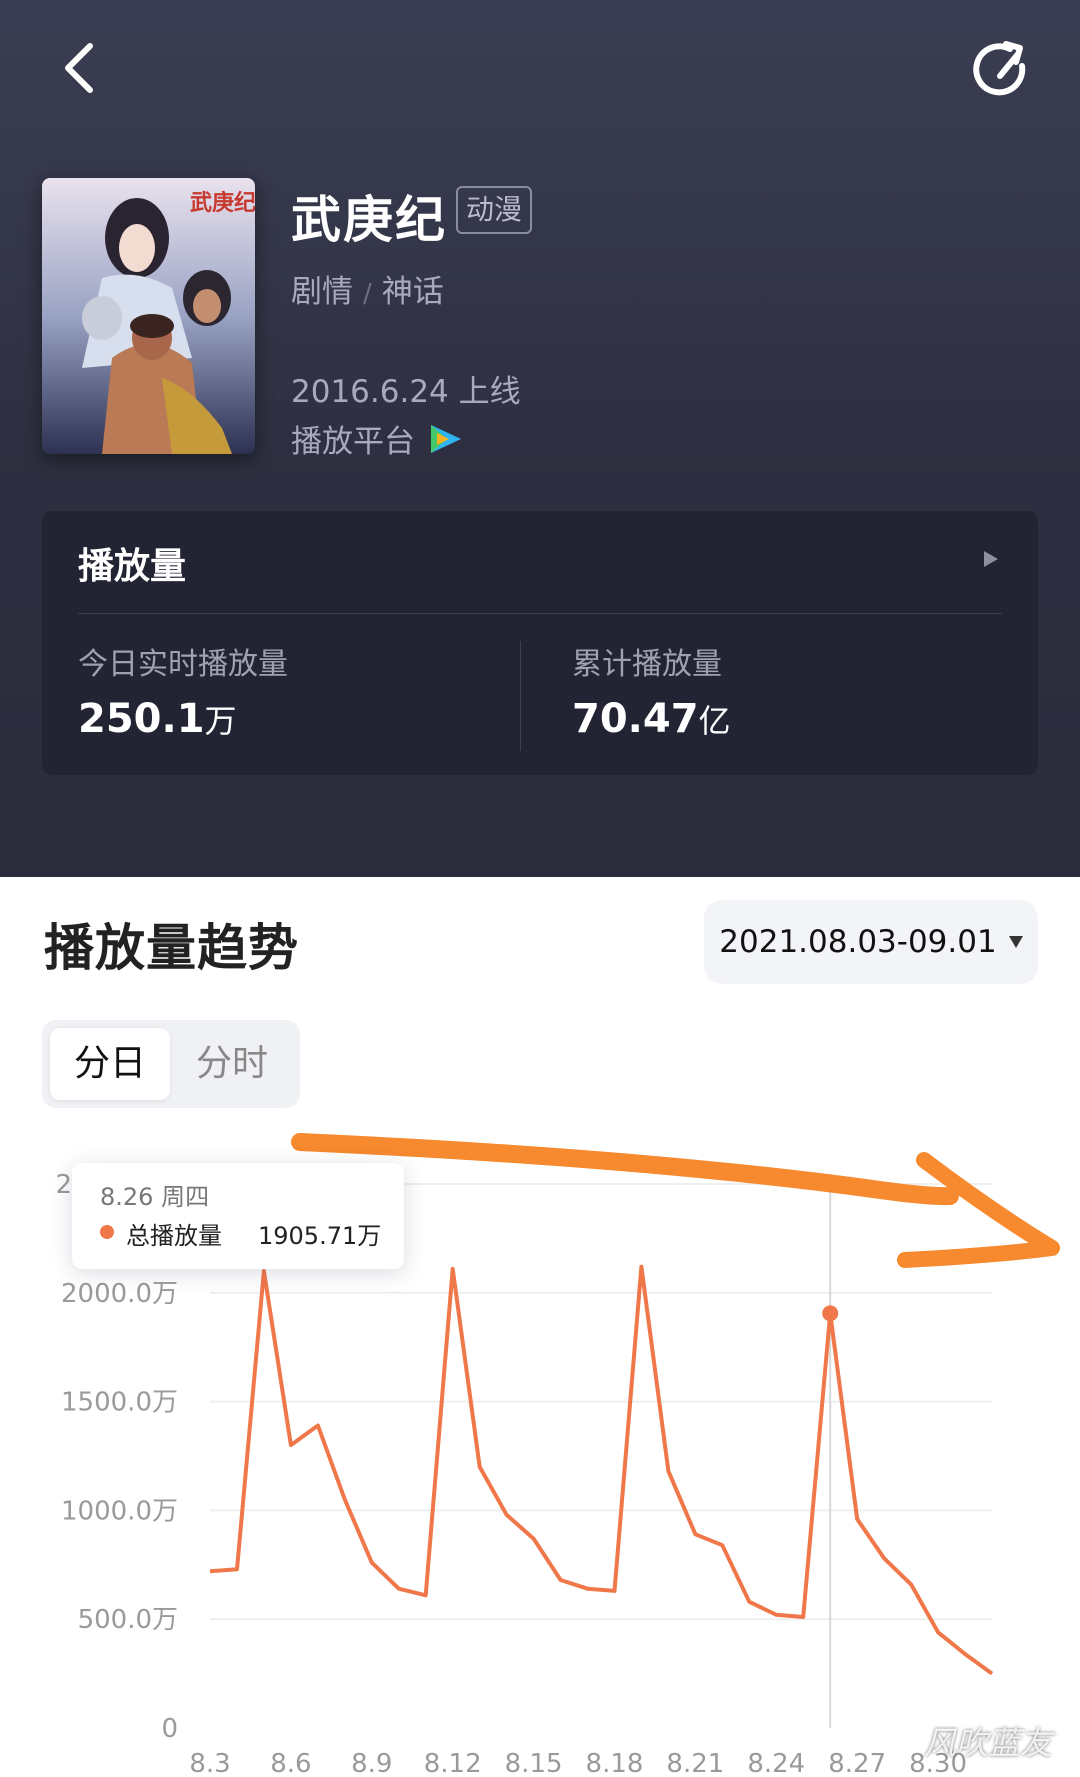 This screenshot has height=1777, width=1080. What do you see at coordinates (107, 1232) in the screenshot?
I see `legend-dot` at bounding box center [107, 1232].